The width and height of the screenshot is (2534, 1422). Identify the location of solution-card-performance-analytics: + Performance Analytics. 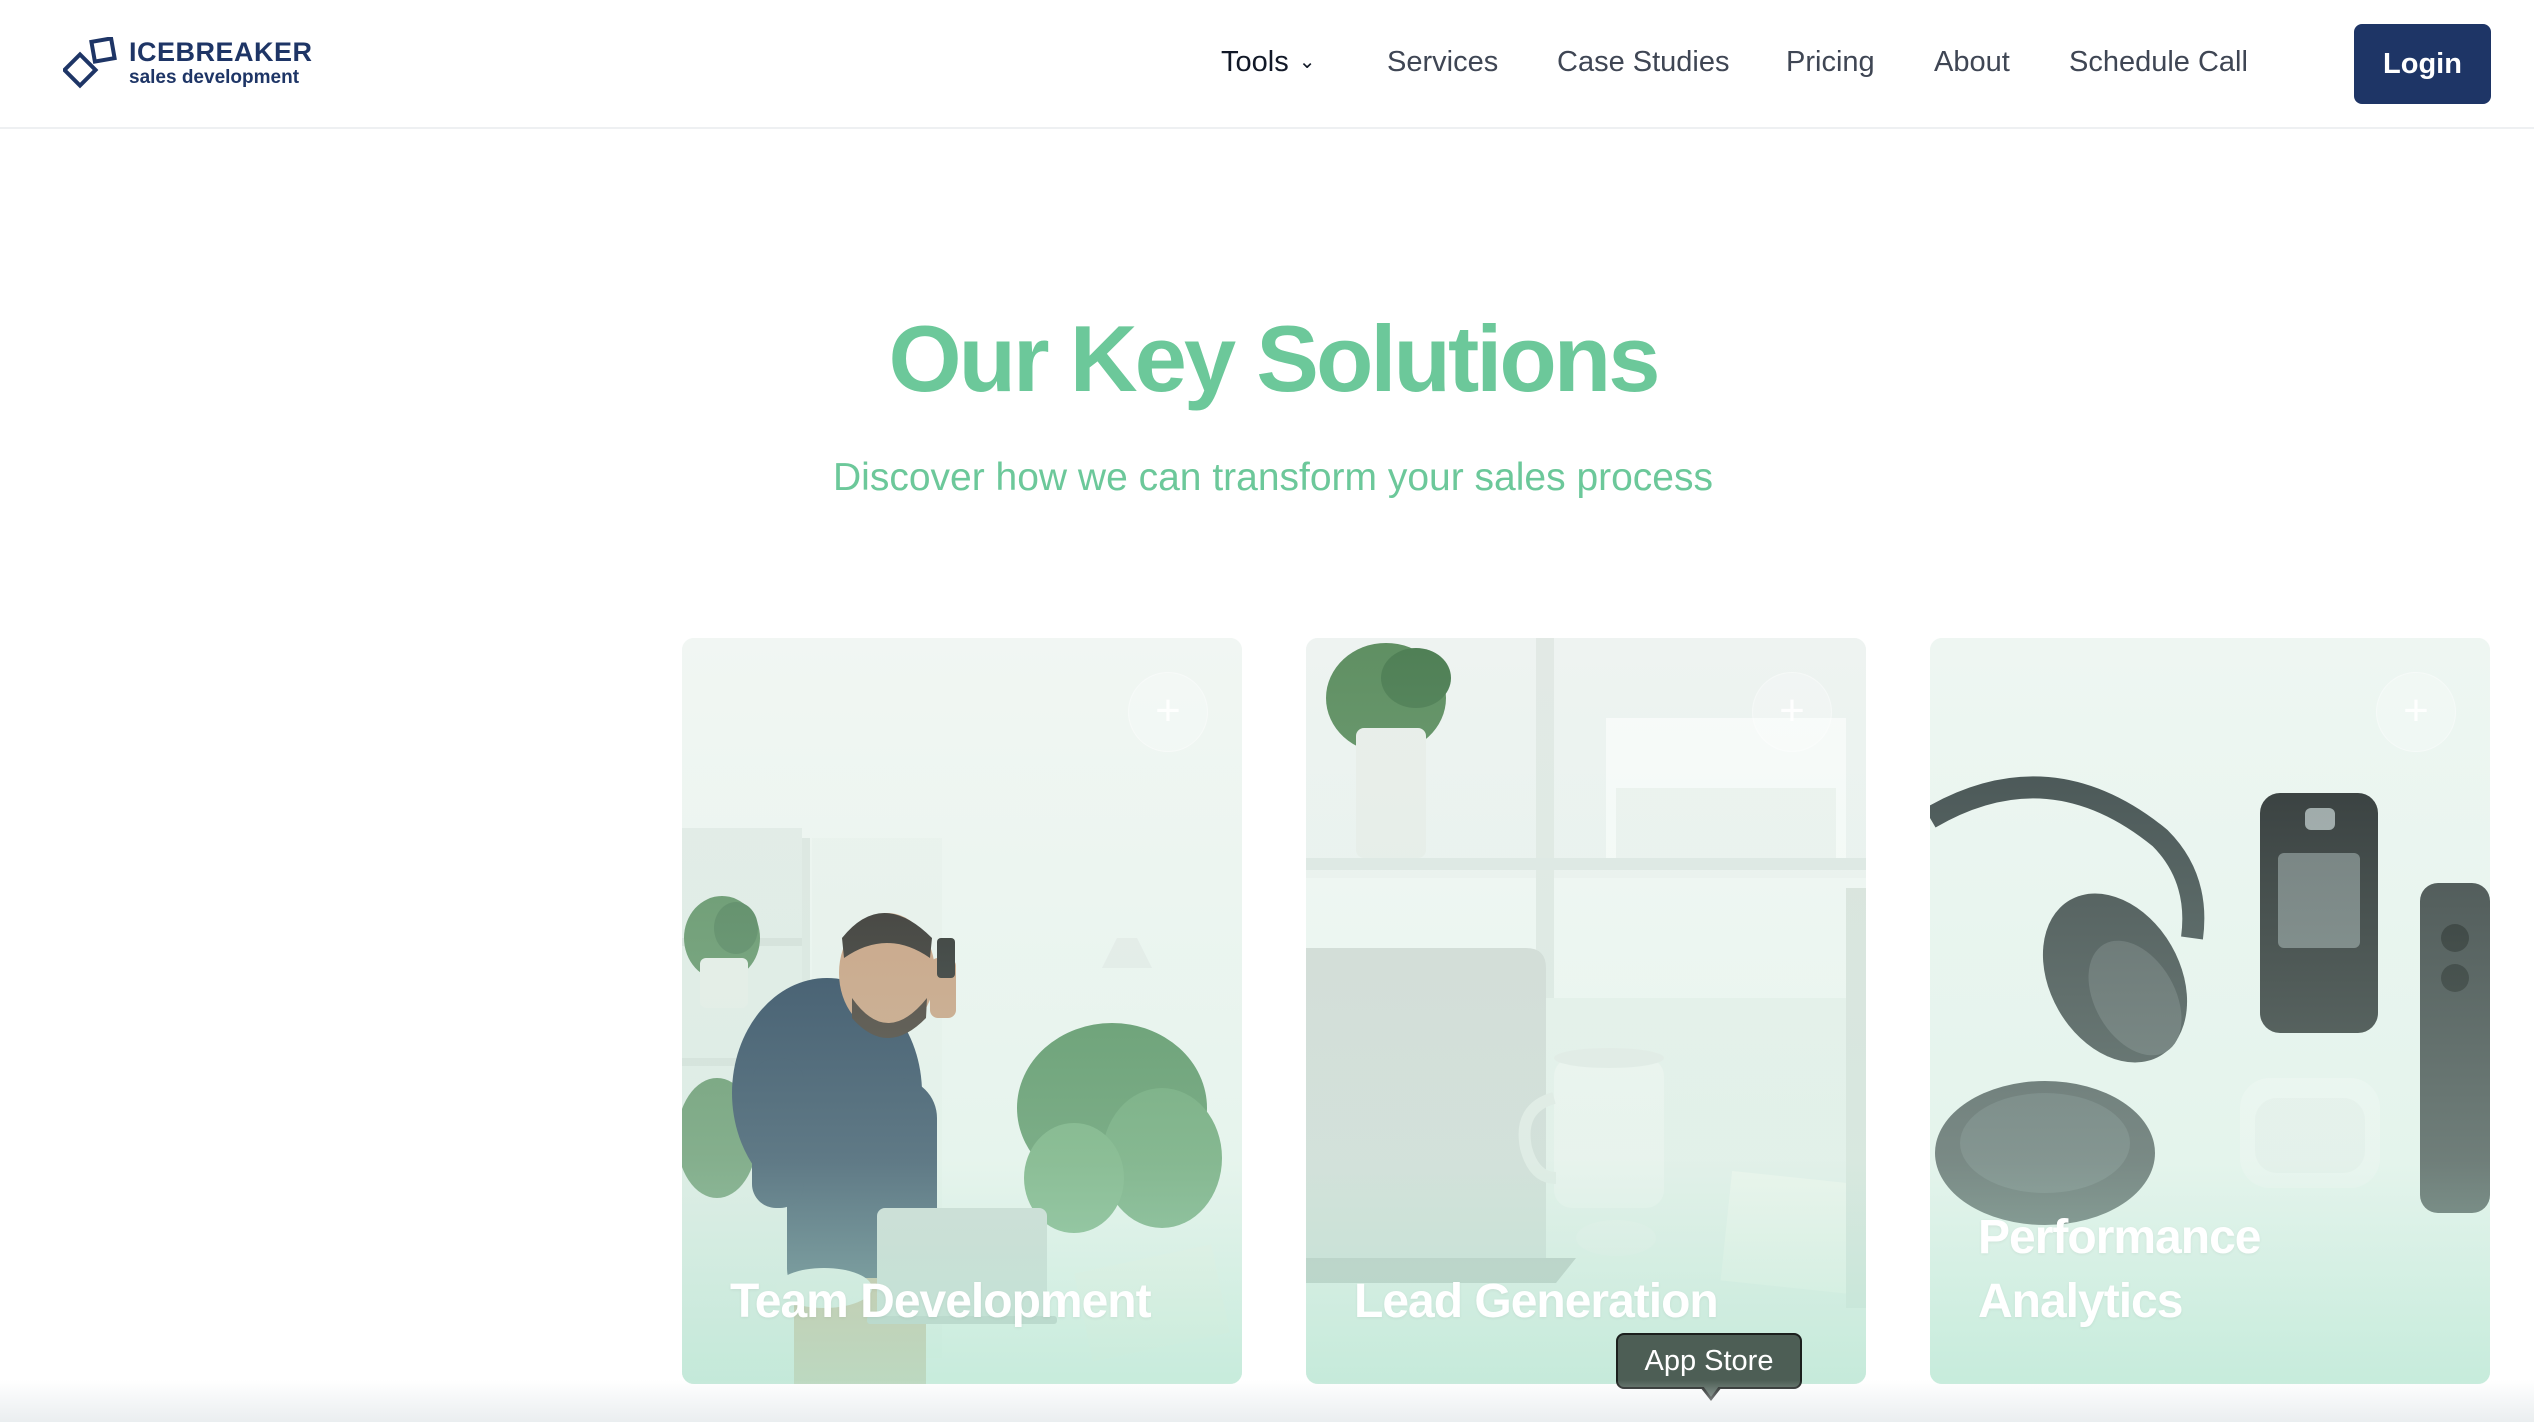
(2210, 1011).